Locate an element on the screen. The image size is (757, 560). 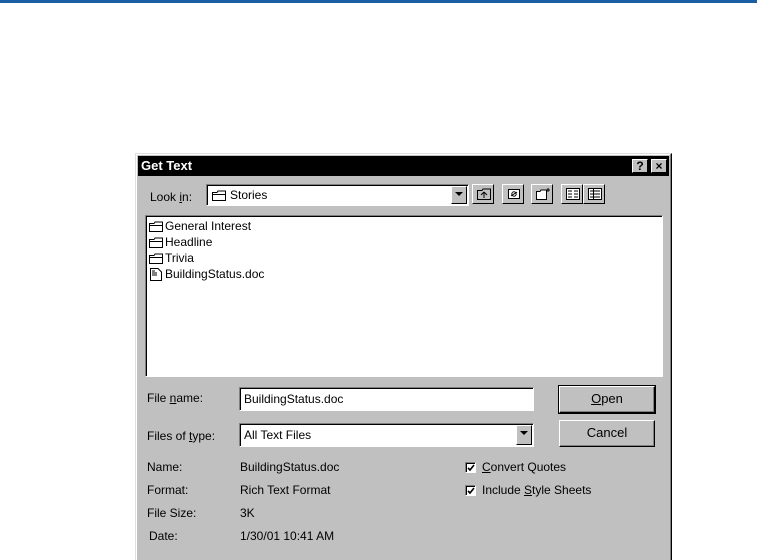
include-style-sheets-accesskey: S is located at coordinates (528, 490).